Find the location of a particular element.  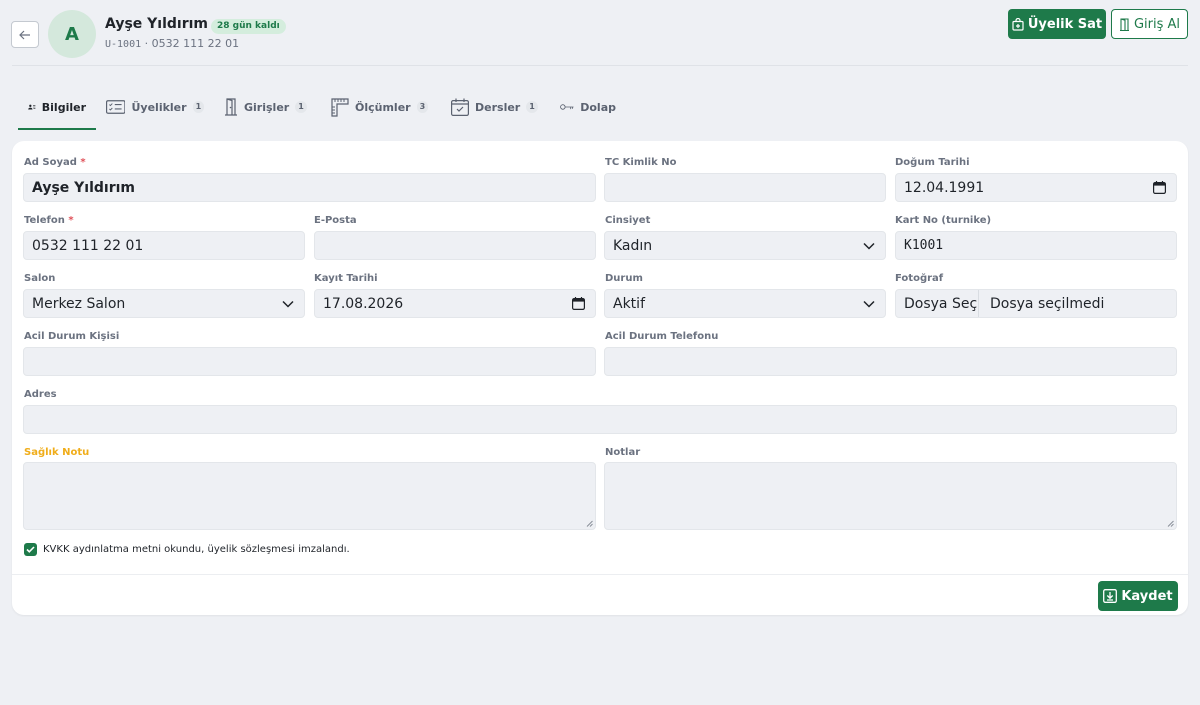

tab-dersler: Dersler 1 is located at coordinates (495, 107).